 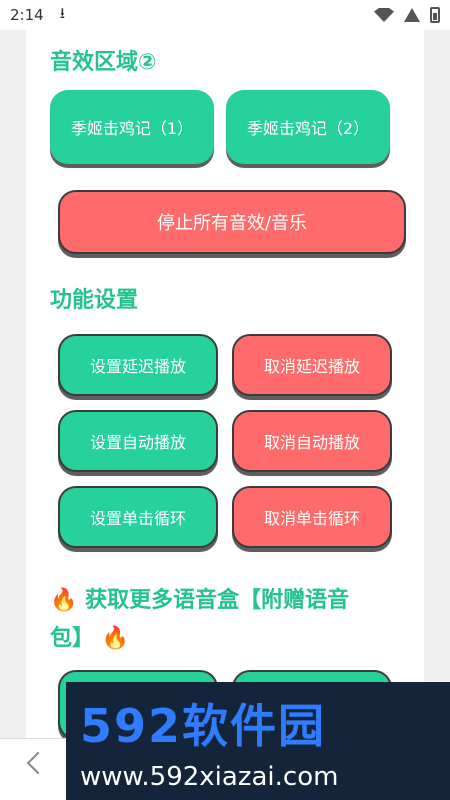 What do you see at coordinates (384, 15) in the screenshot?
I see `wifi-icon` at bounding box center [384, 15].